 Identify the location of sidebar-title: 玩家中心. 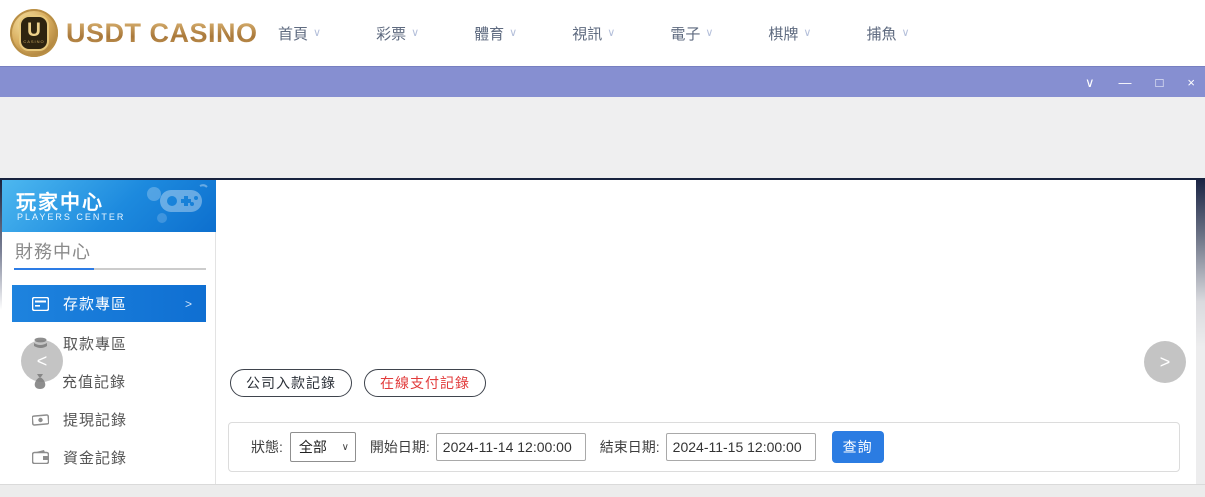
(60, 203).